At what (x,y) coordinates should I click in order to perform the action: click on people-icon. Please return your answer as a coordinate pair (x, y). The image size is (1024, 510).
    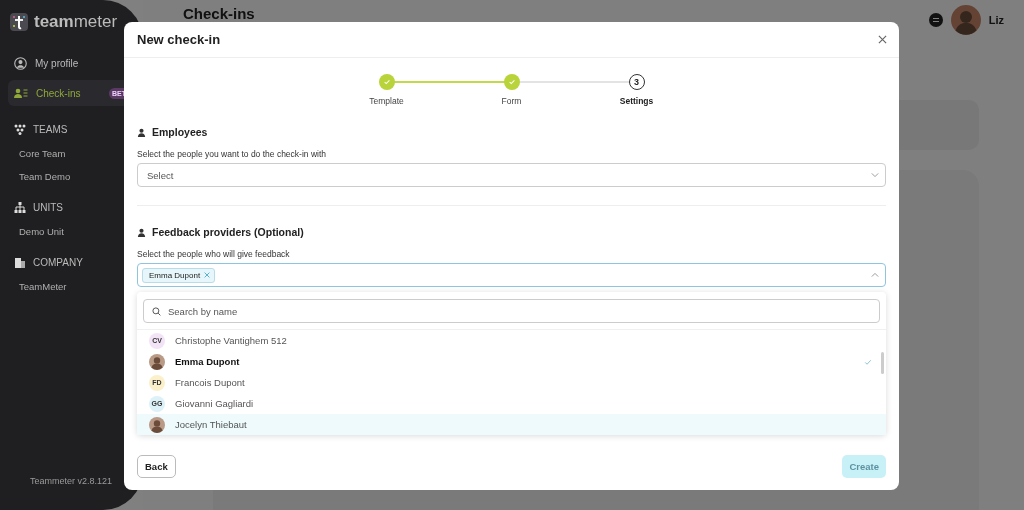
    Looking at the image, I should click on (20, 129).